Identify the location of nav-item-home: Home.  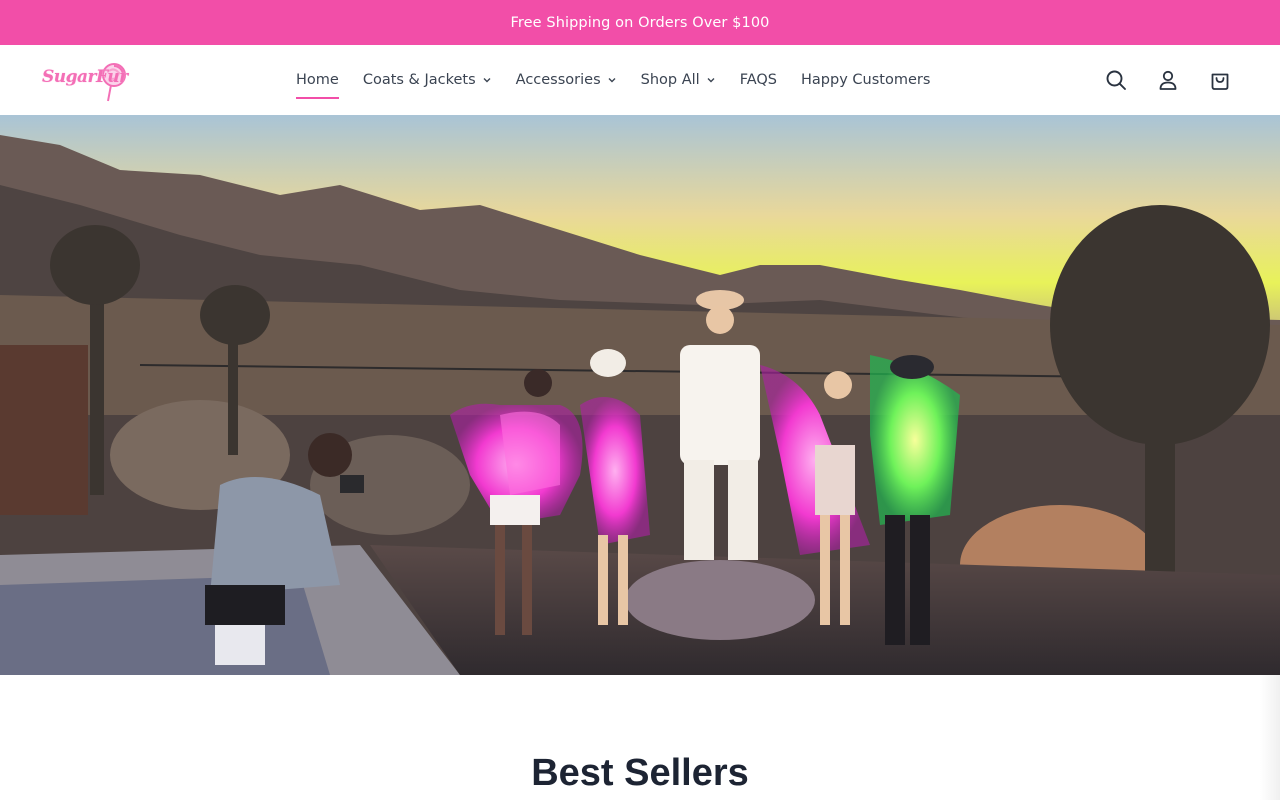
(317, 80).